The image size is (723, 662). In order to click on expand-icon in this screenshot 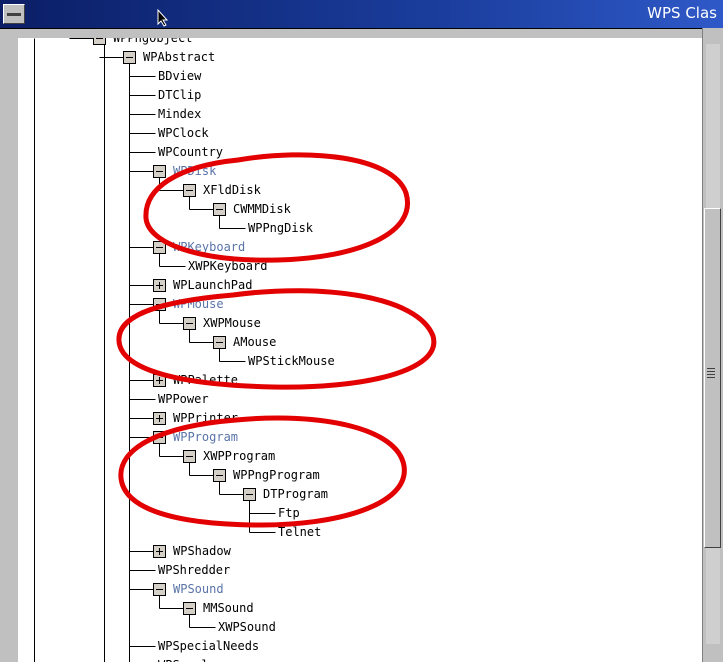, I will do `click(159, 551)`.